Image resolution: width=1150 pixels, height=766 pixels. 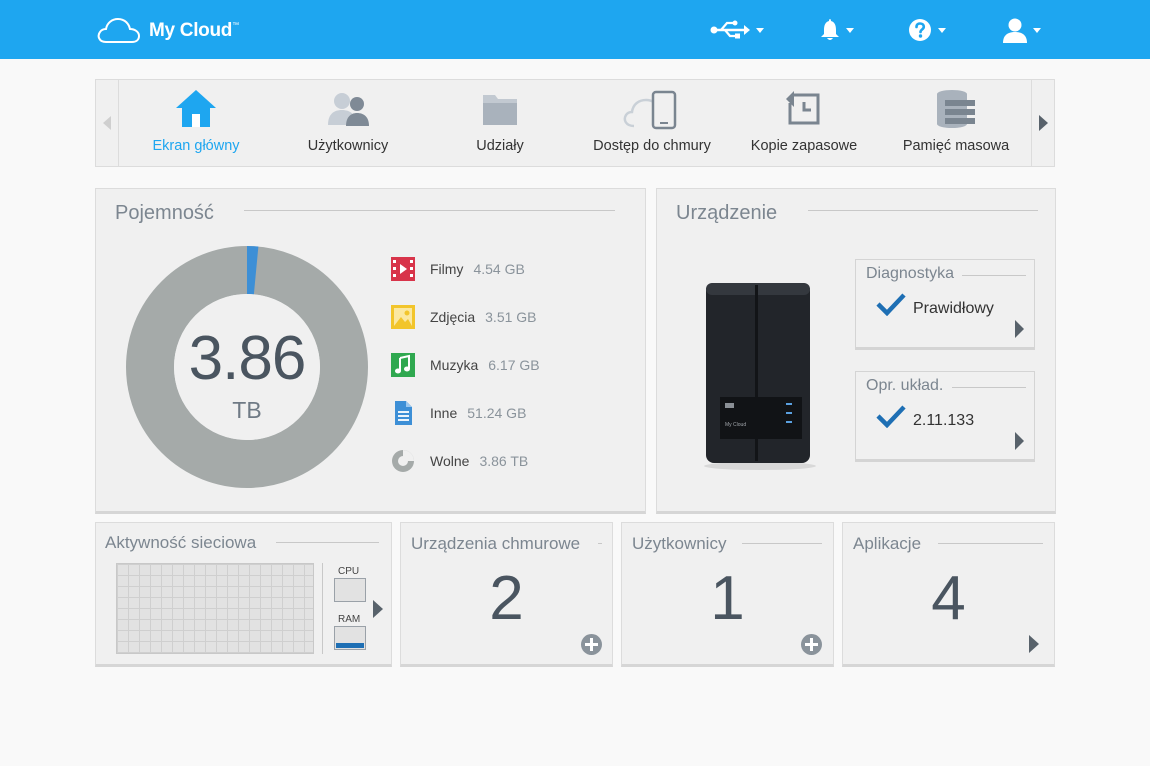 I want to click on nav-item-shares: Udziały, so click(x=500, y=123).